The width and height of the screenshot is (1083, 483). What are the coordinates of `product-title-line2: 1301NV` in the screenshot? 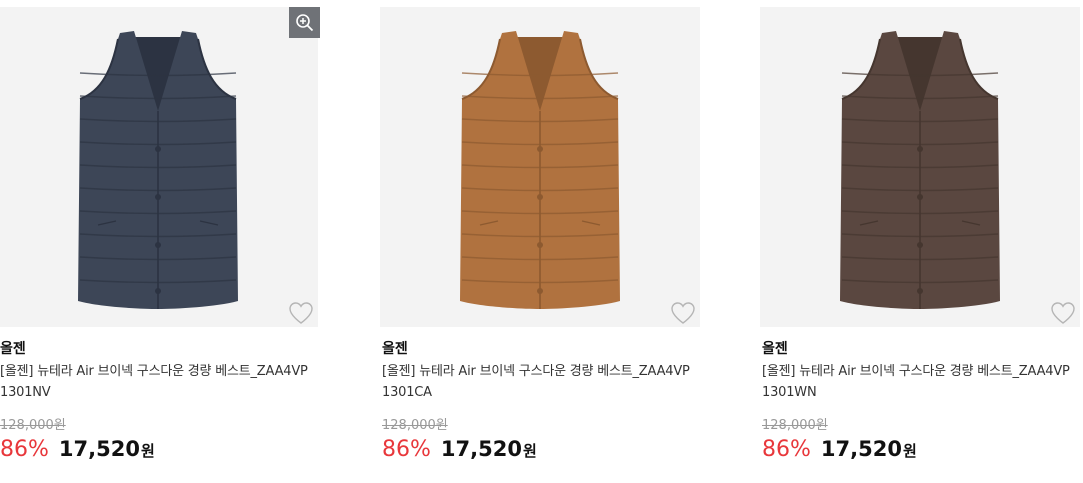 It's located at (160, 392).